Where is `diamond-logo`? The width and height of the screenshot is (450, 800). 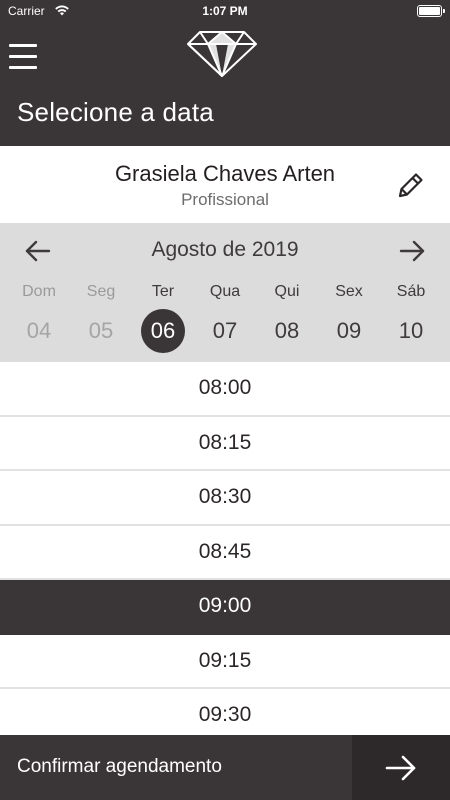 diamond-logo is located at coordinates (222, 53).